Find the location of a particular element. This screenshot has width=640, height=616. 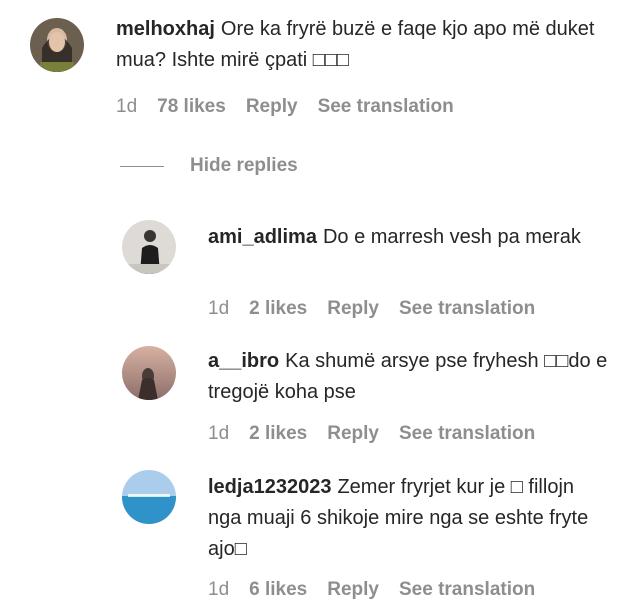

comment-time: 1d is located at coordinates (127, 106).